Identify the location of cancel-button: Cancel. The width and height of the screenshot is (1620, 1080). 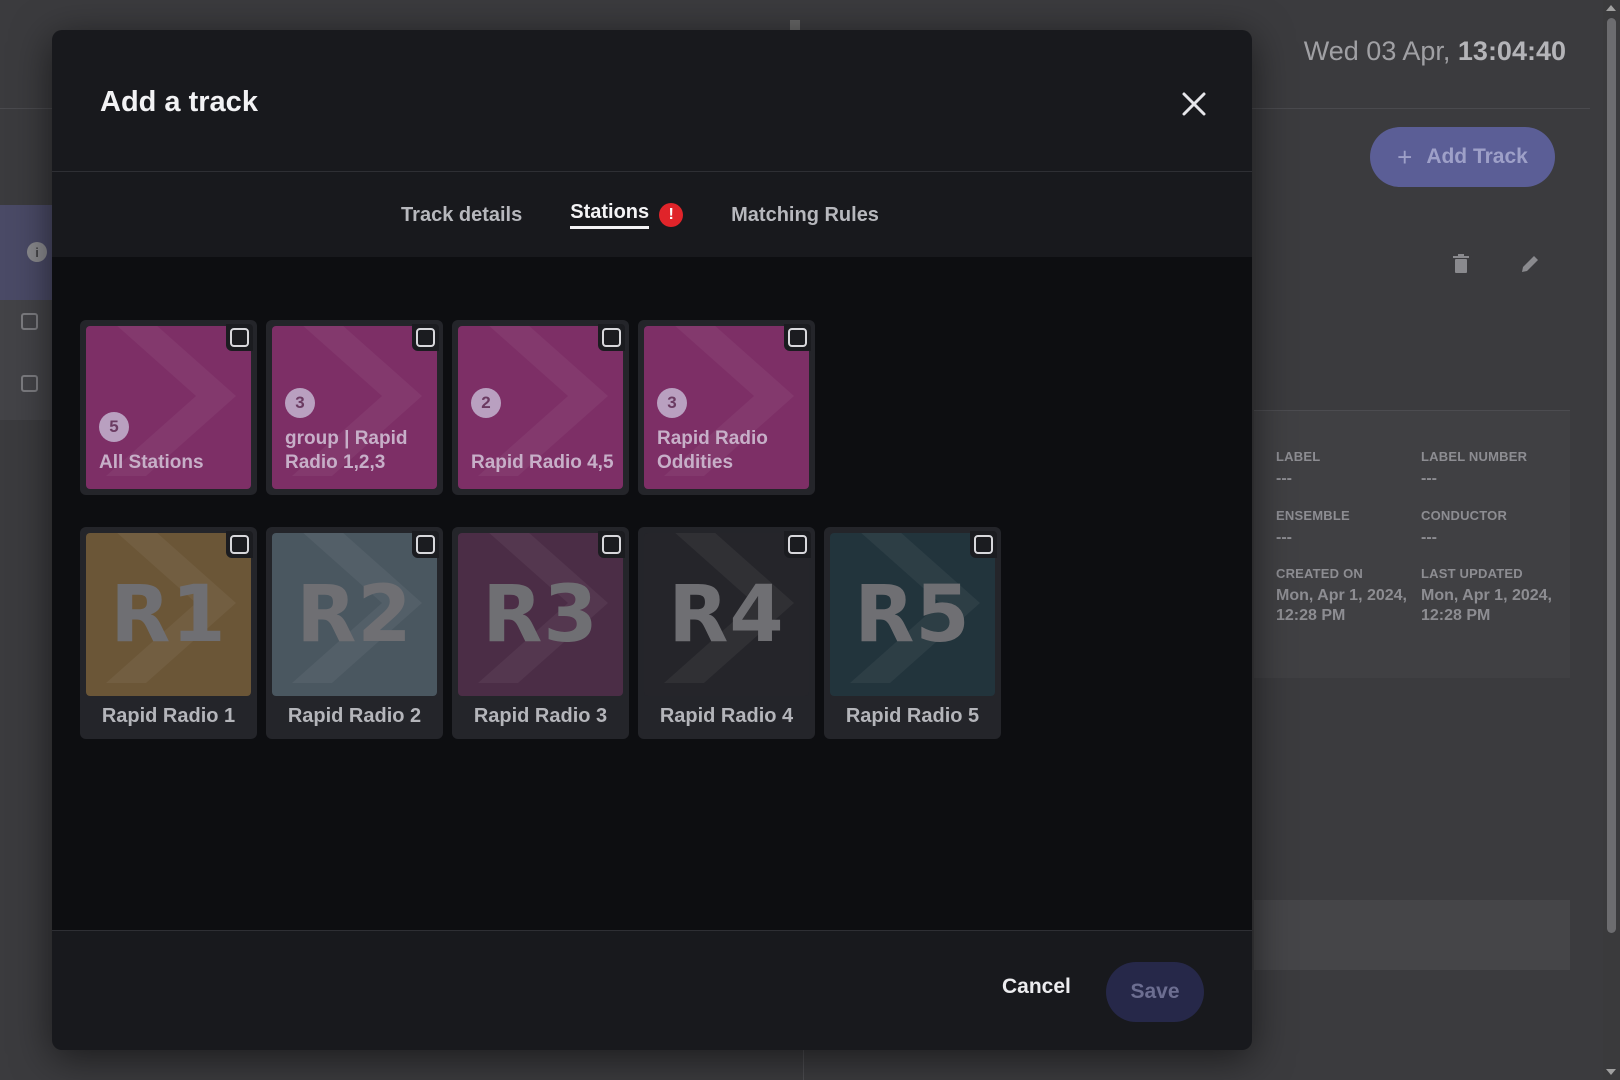
(1036, 987).